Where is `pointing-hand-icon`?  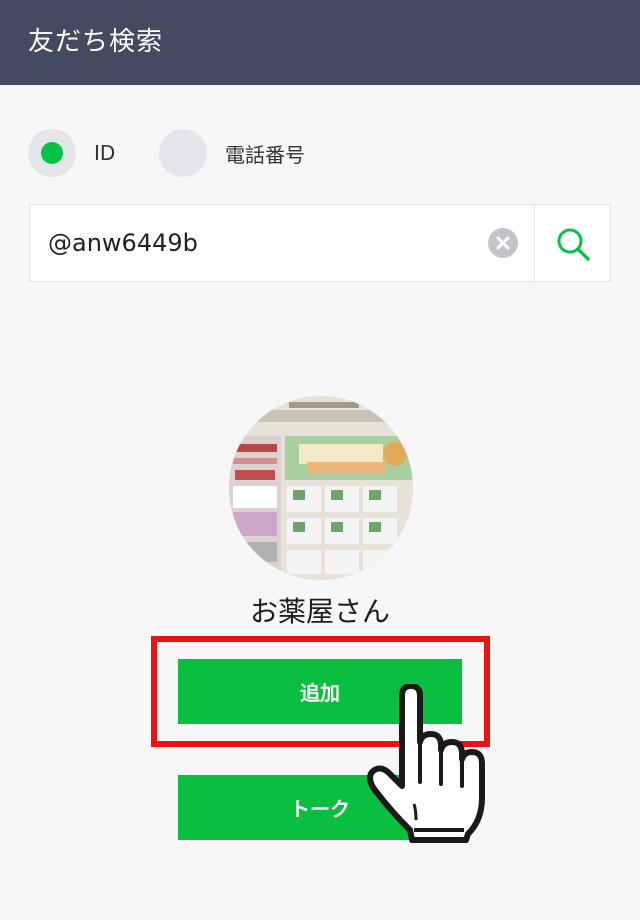
pointing-hand-icon is located at coordinates (426, 763).